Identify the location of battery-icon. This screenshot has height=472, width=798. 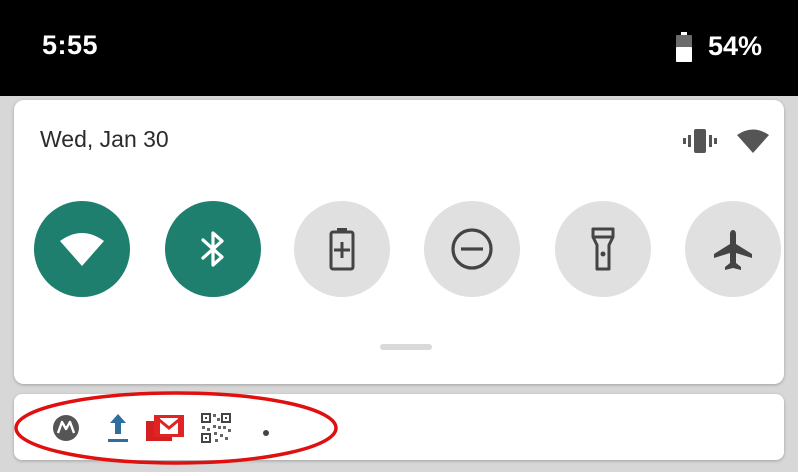
(684, 47).